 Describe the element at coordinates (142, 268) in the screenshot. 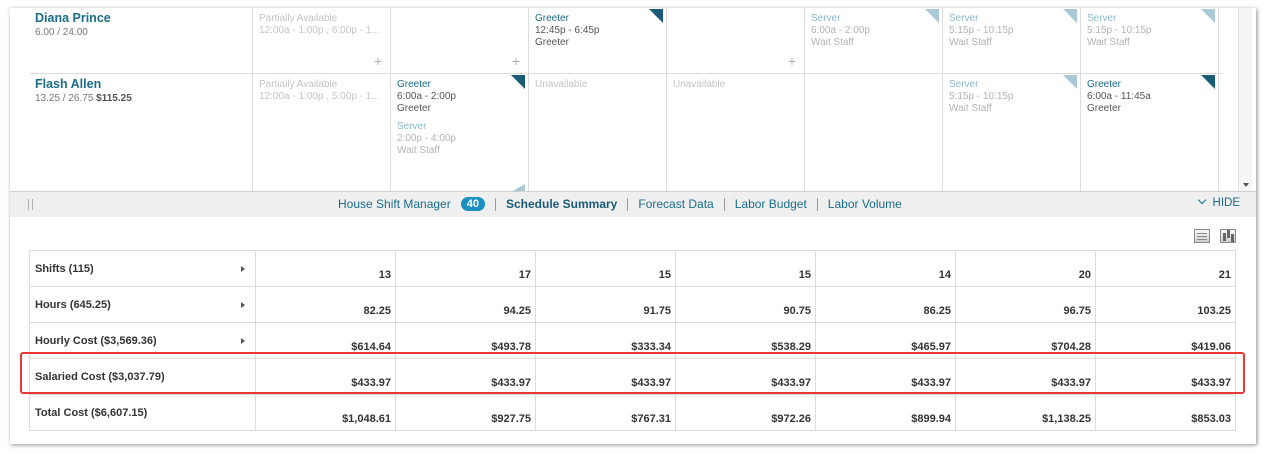

I see `summary-row-label: Shifts (115)` at that location.